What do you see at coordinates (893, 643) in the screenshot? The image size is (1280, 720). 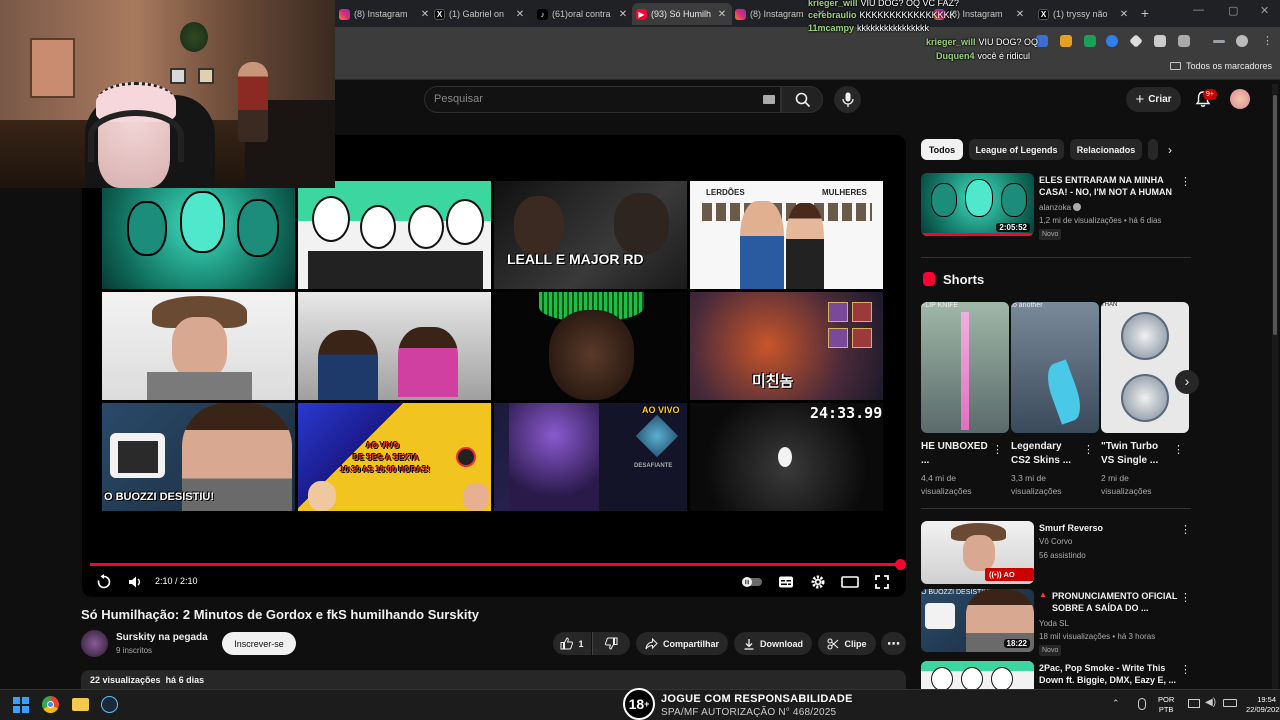 I see `more-actions-button: ⋯` at bounding box center [893, 643].